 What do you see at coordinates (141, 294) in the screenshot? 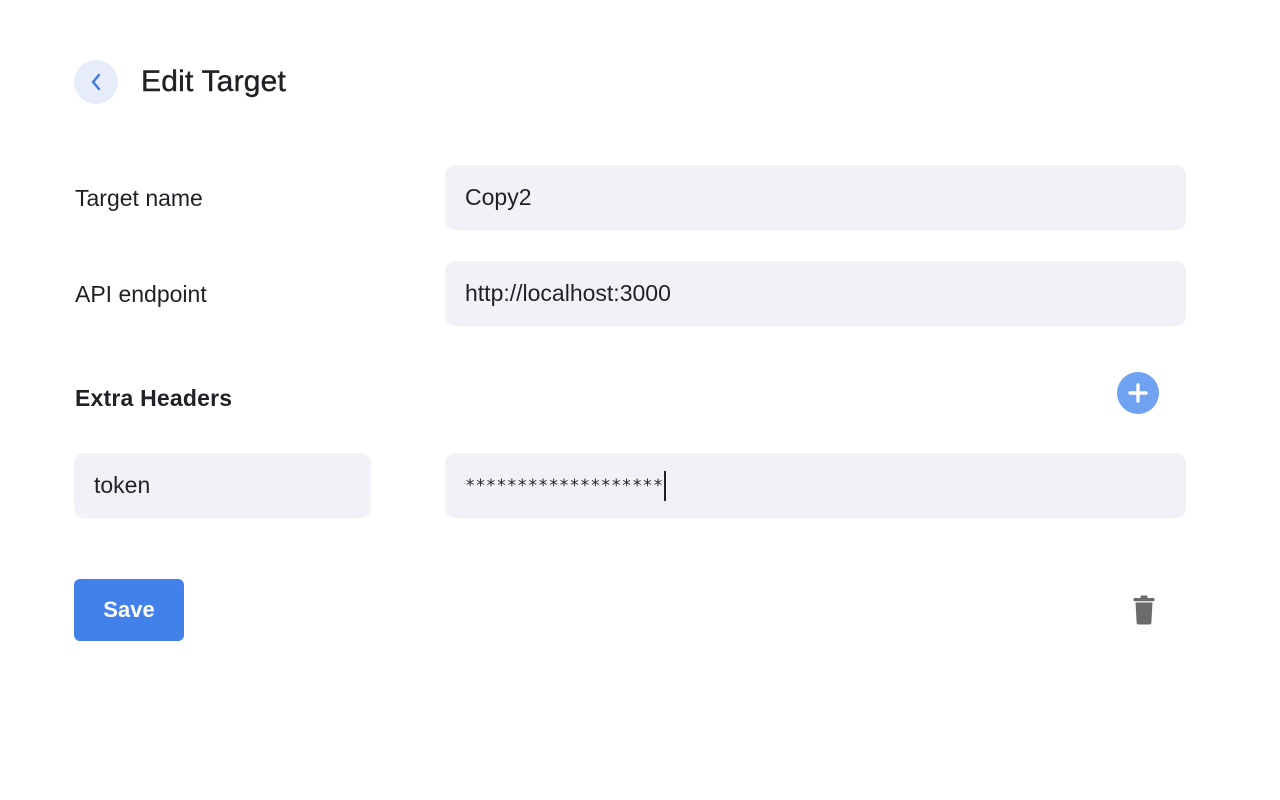
I see `api-endpoint-label: API endpoint` at bounding box center [141, 294].